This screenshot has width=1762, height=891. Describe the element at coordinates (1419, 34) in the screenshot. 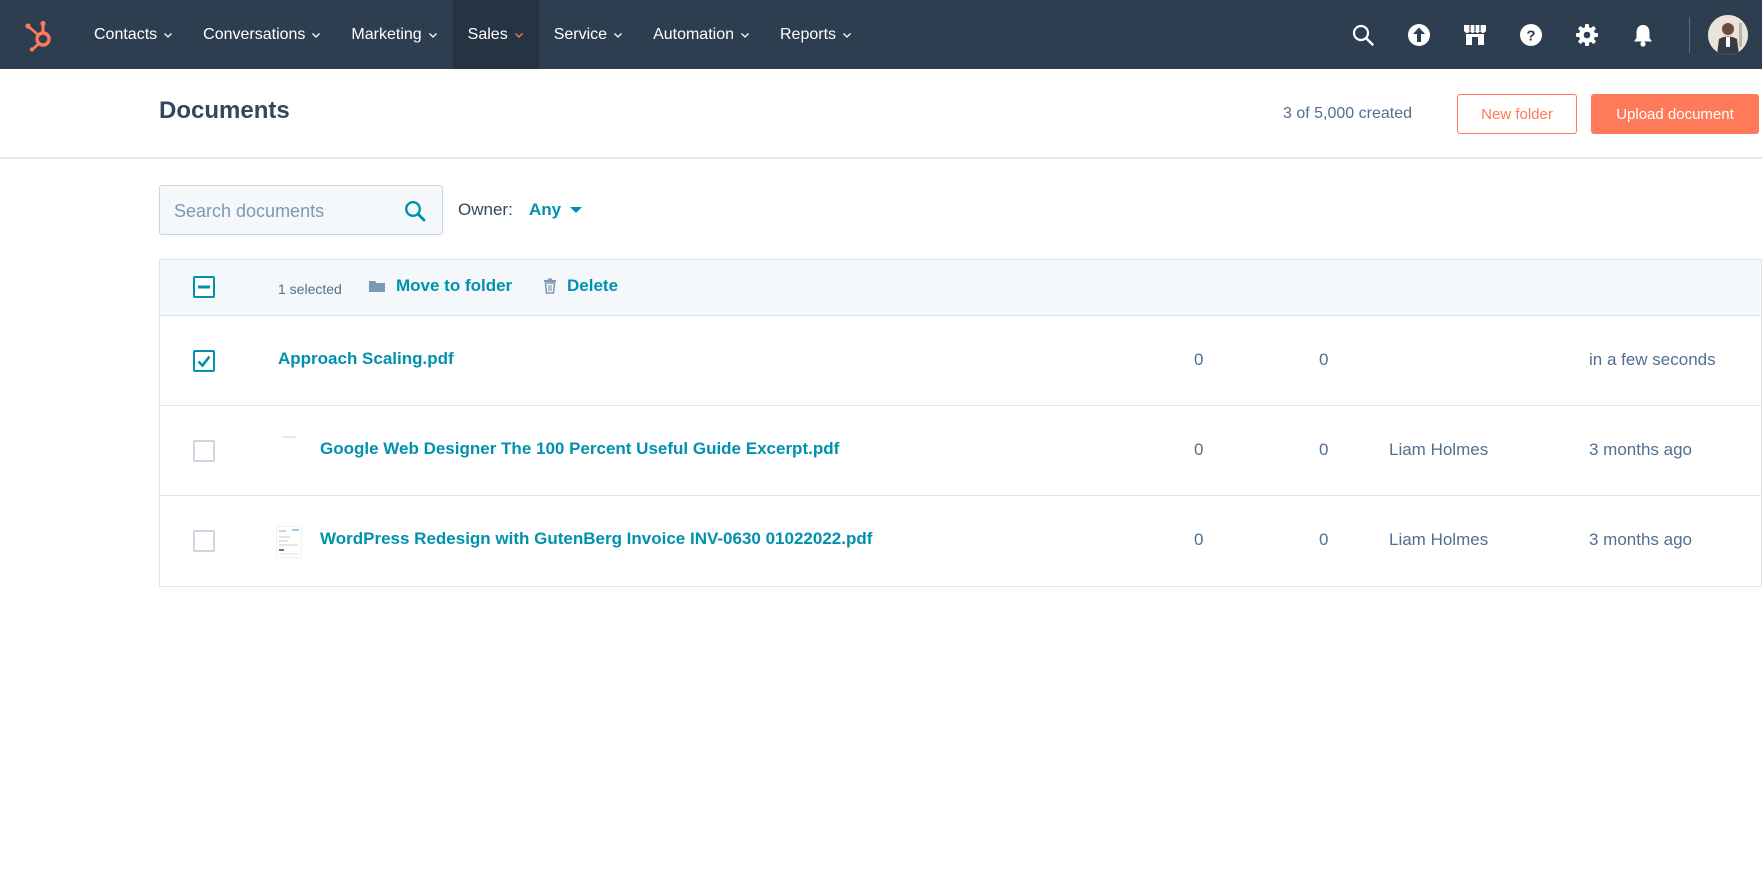

I see `upgrade-arrow-icon` at that location.